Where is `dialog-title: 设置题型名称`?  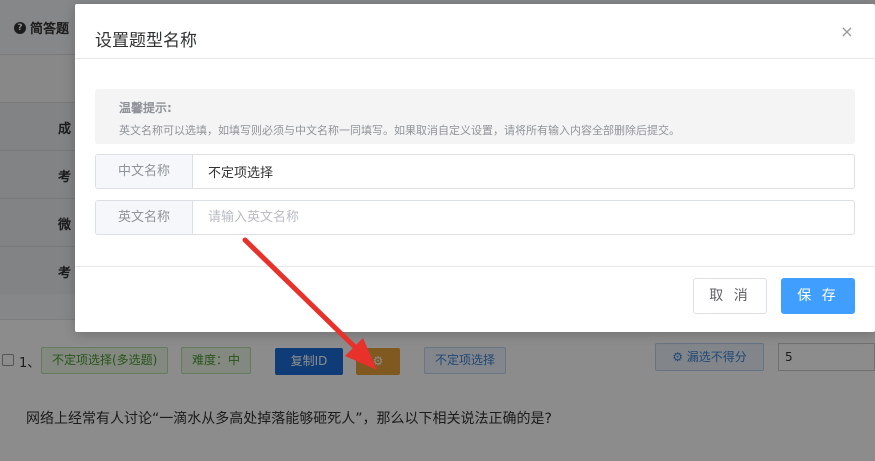 dialog-title: 设置题型名称 is located at coordinates (146, 41).